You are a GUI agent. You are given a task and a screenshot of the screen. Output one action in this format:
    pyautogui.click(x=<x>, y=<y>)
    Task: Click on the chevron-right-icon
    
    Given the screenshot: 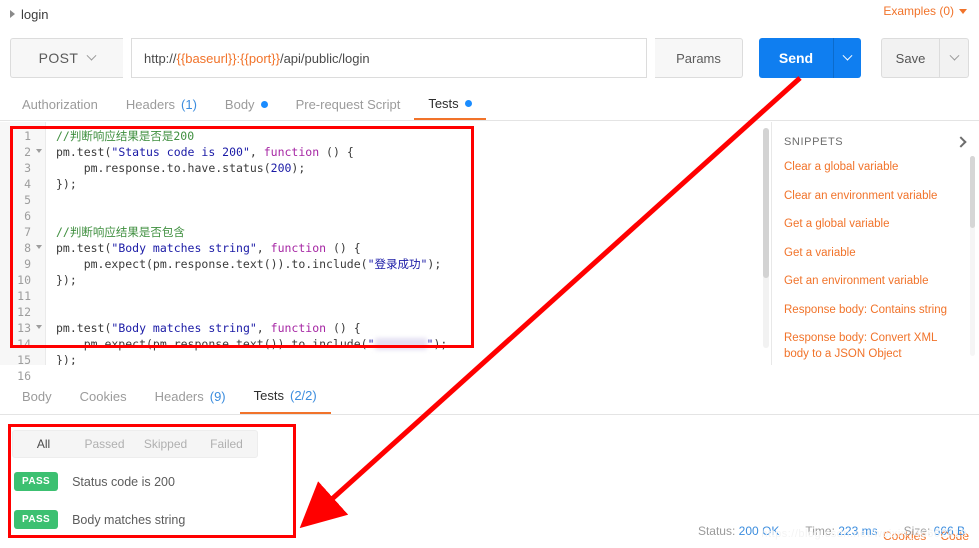 What is the action you would take?
    pyautogui.click(x=961, y=142)
    